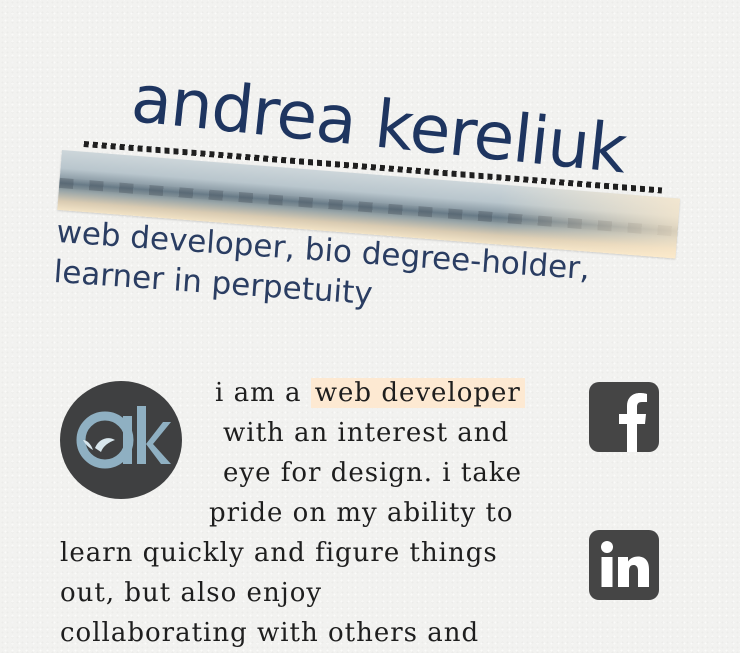 This screenshot has height=653, width=740. Describe the element at coordinates (372, 473) in the screenshot. I see `bio-line-3: eye for design. i take` at that location.